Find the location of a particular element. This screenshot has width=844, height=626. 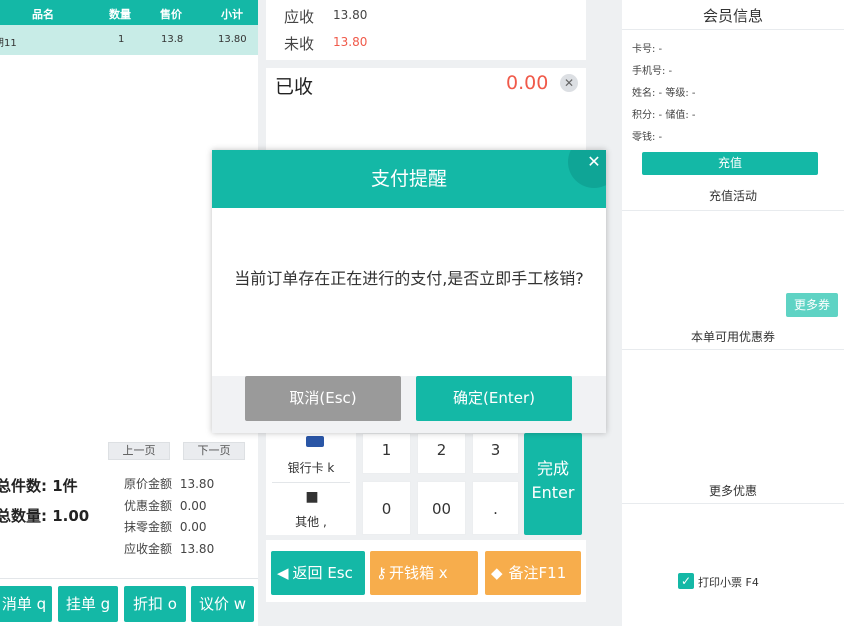

paid-input-card: 已收 0.00 ✕ is located at coordinates (426, 113).